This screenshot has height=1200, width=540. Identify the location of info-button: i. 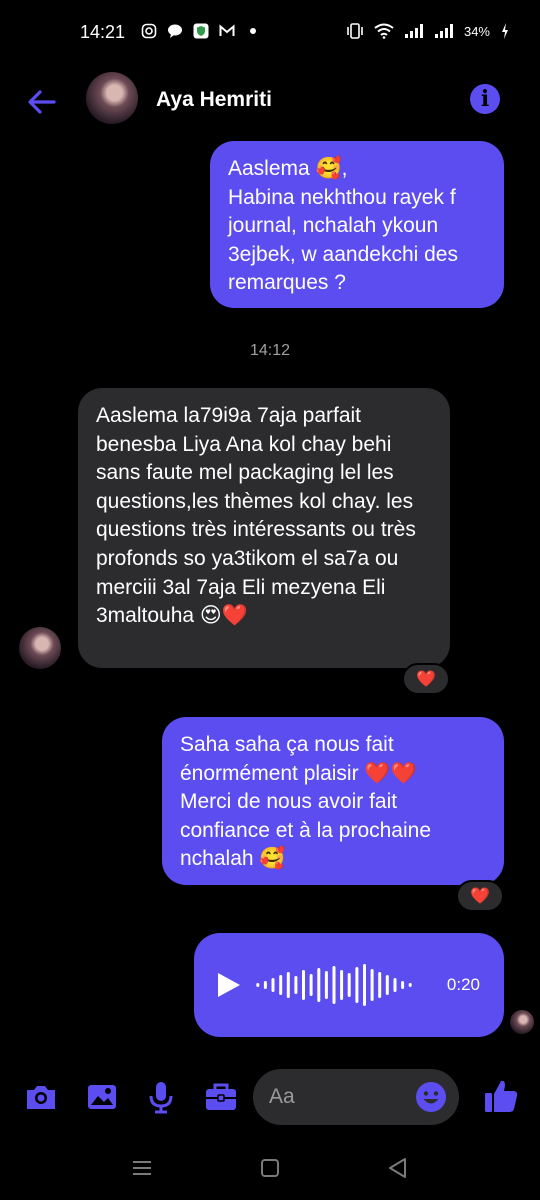
(485, 99).